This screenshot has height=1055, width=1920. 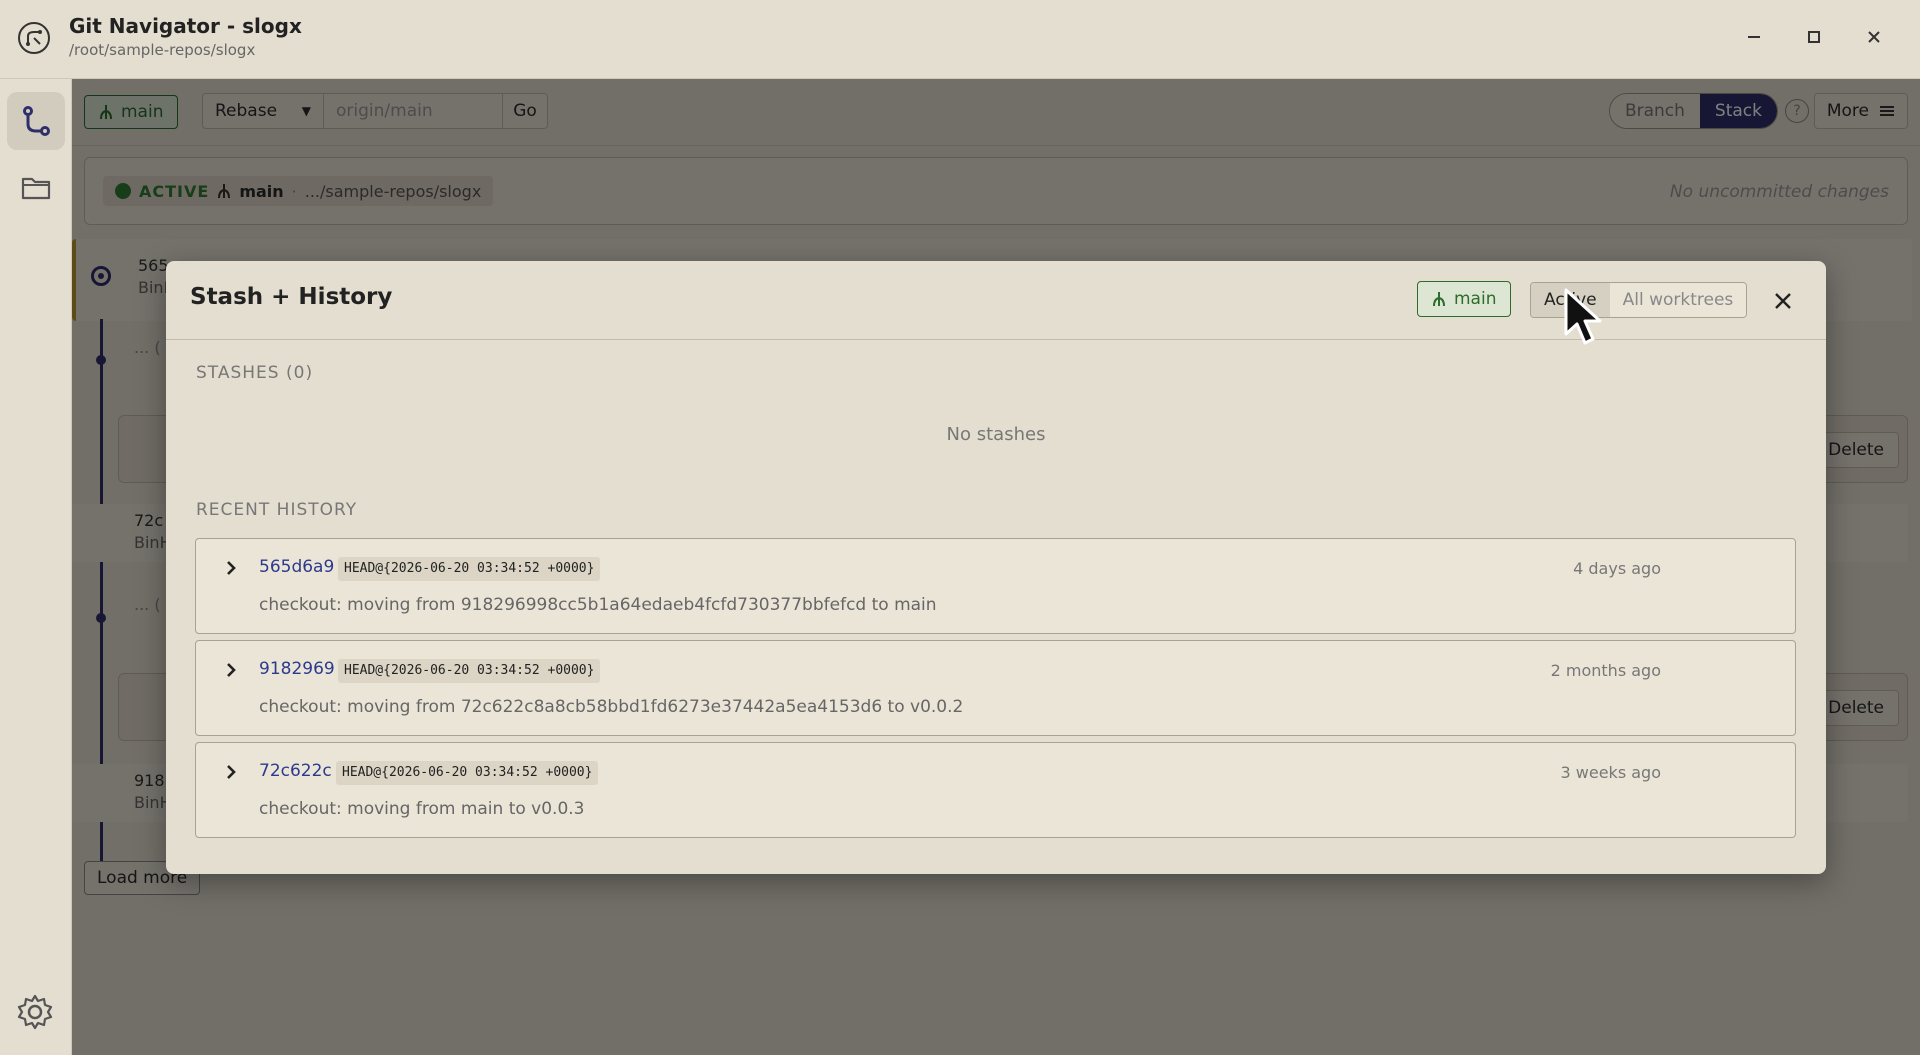 I want to click on repo-path: /root/sample-repos/slogx, so click(x=162, y=50).